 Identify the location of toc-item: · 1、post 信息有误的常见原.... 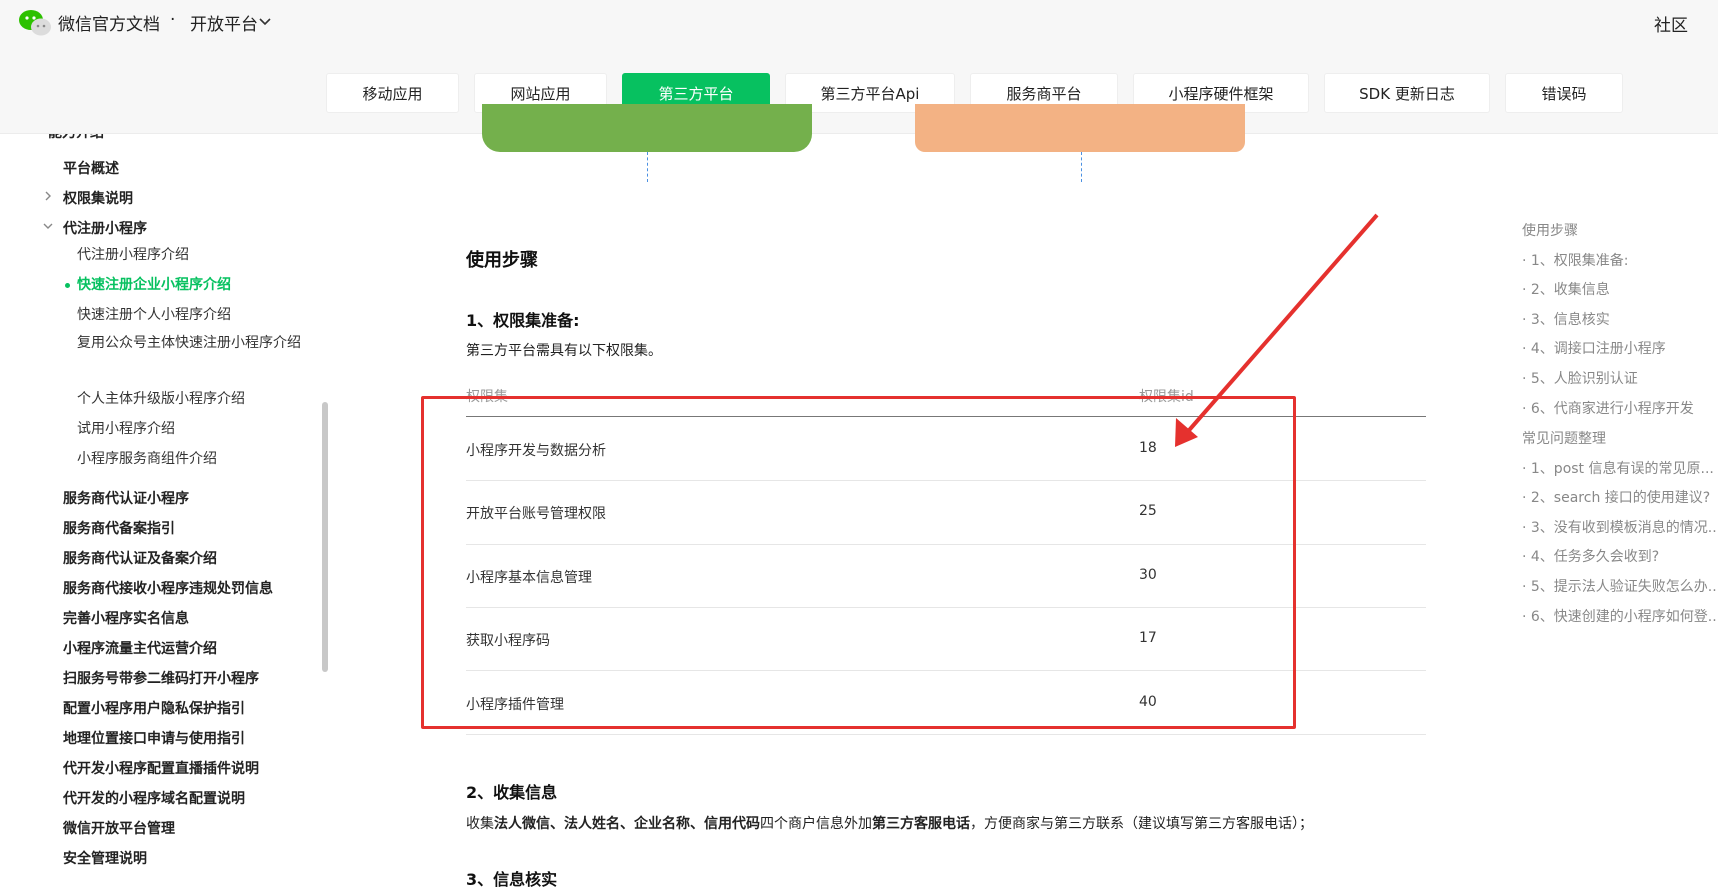
(1618, 468).